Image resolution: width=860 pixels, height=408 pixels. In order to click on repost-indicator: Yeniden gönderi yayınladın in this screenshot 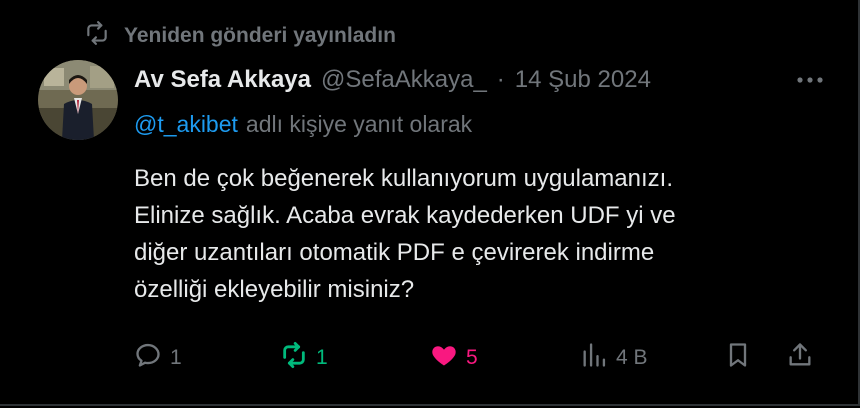, I will do `click(240, 36)`.